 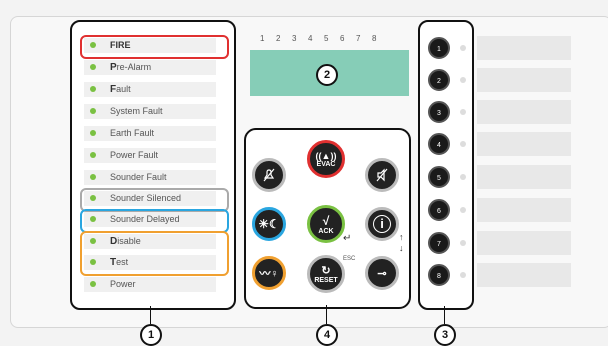 What do you see at coordinates (278, 38) in the screenshot?
I see `zone-number: 2` at bounding box center [278, 38].